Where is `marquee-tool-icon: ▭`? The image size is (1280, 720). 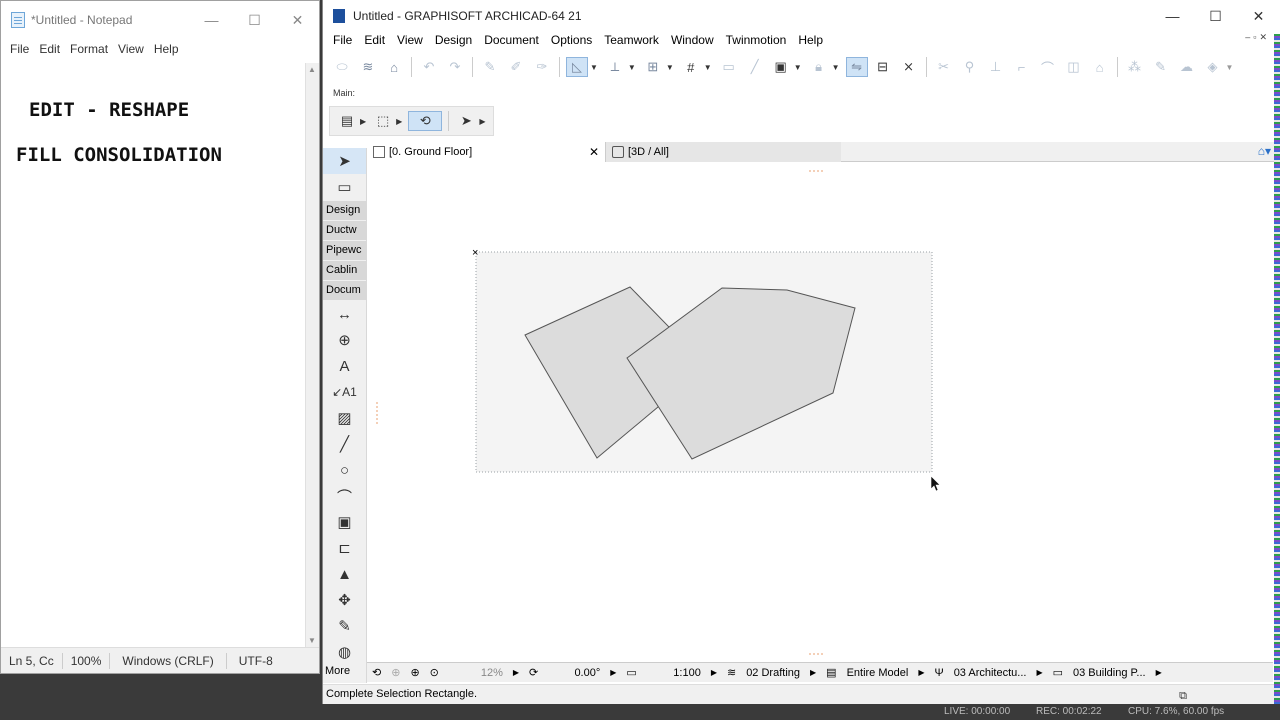 marquee-tool-icon: ▭ is located at coordinates (344, 187).